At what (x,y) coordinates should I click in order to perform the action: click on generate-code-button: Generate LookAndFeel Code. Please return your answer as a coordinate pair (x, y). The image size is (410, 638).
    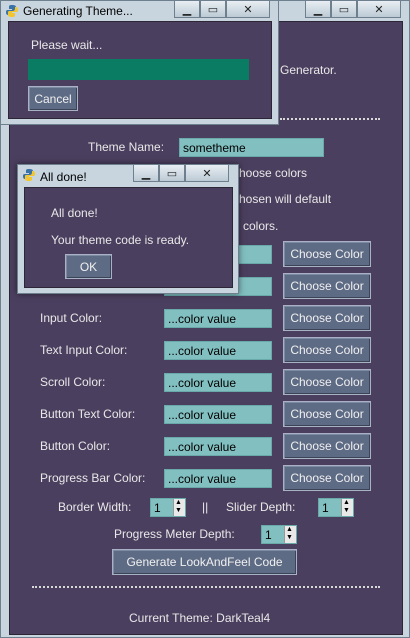
    Looking at the image, I should click on (204, 562).